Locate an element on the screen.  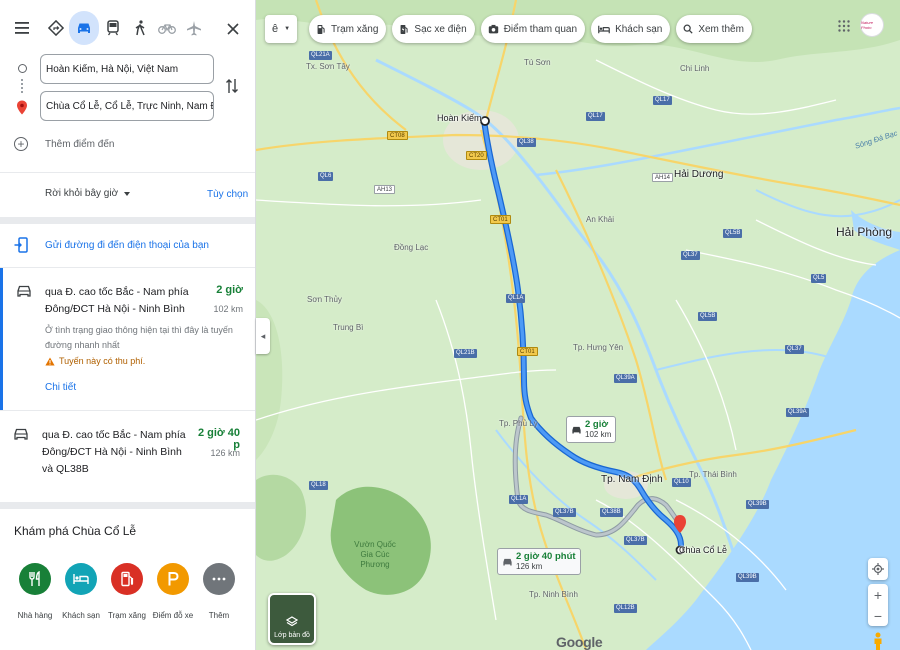
route-details-link: Chi tiết is located at coordinates (60, 387).